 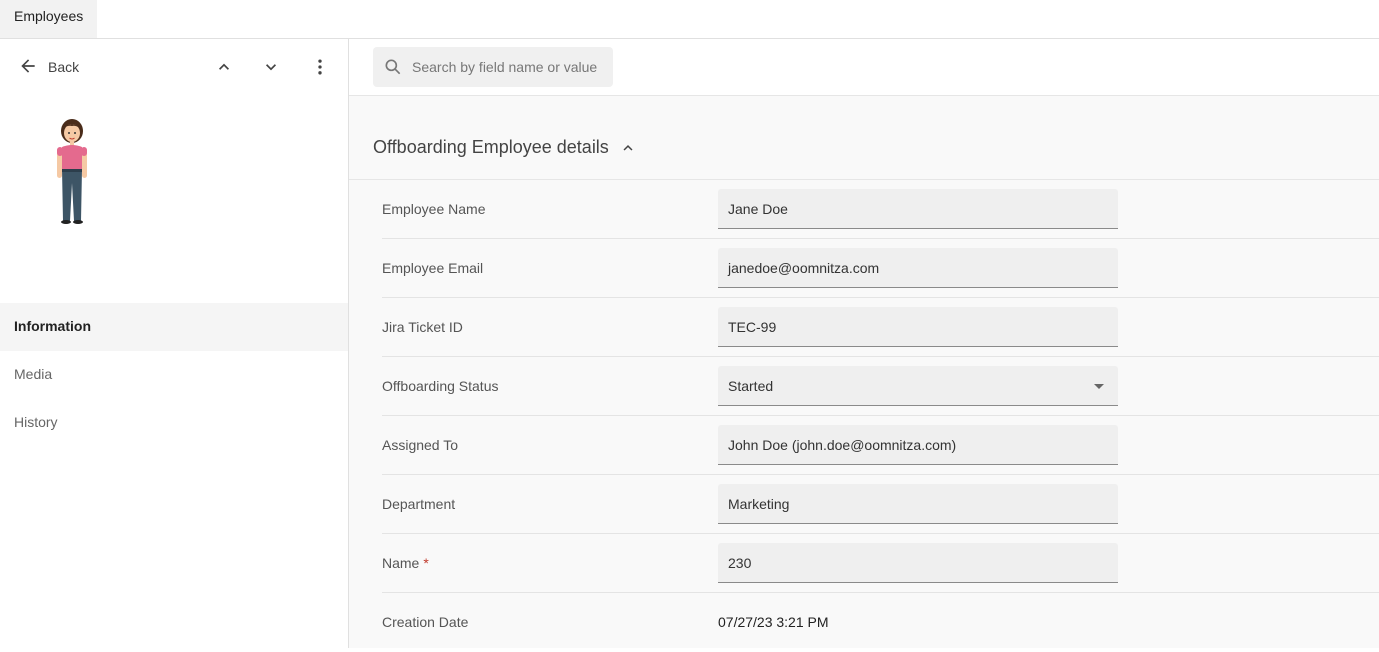 What do you see at coordinates (751, 386) in the screenshot?
I see `selected-value: Started` at bounding box center [751, 386].